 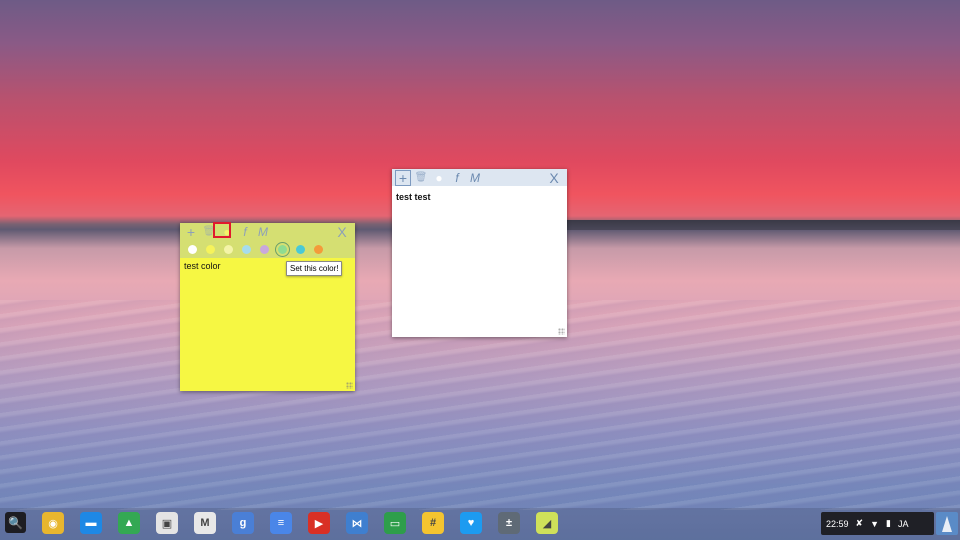 What do you see at coordinates (281, 523) in the screenshot?
I see `docs-icon: ≡` at bounding box center [281, 523].